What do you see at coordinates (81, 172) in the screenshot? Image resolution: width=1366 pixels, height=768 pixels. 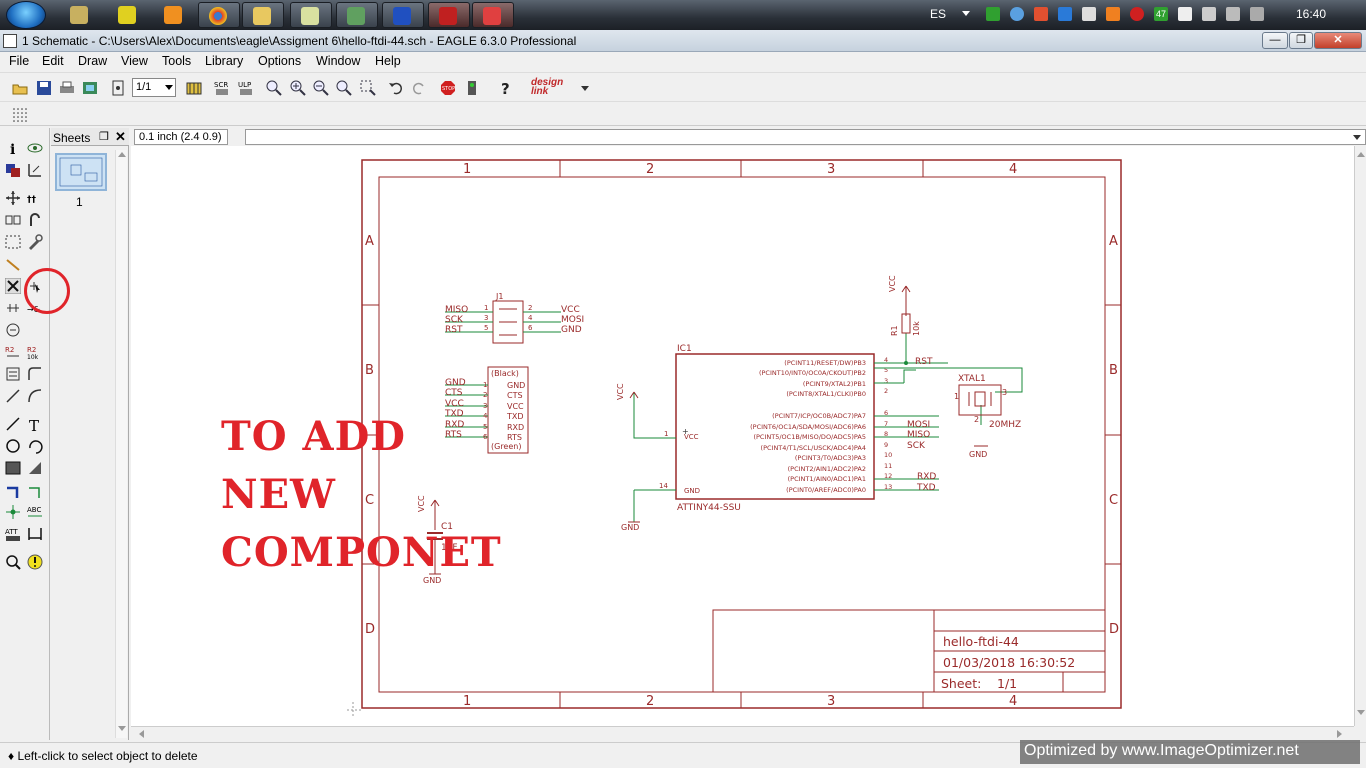 I see `sheet-thumbnail` at bounding box center [81, 172].